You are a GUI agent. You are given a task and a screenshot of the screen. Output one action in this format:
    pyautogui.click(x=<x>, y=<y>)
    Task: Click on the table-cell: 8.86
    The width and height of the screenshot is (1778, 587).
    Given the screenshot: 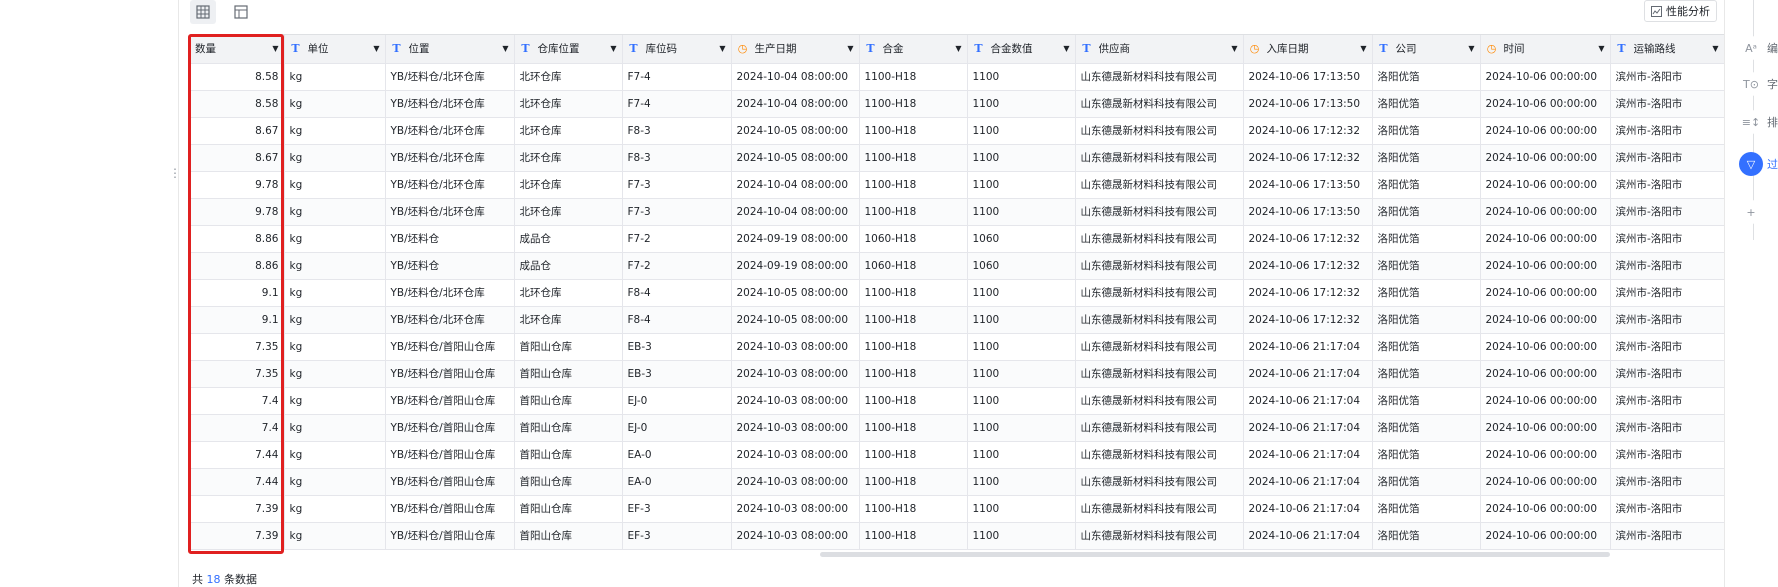 What is the action you would take?
    pyautogui.click(x=237, y=266)
    